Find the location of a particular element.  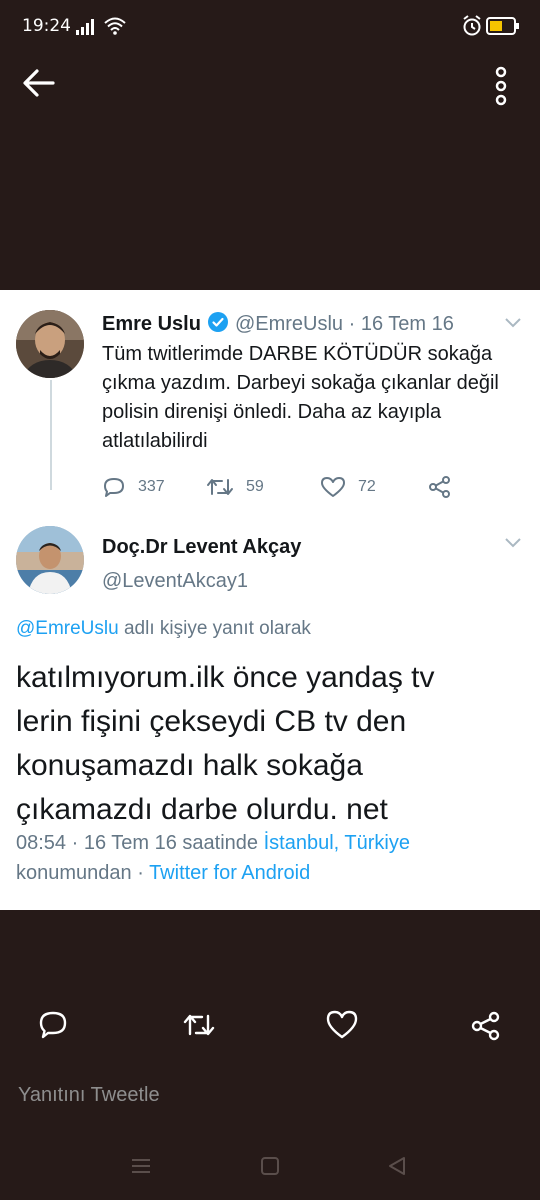

top-bar is located at coordinates (270, 86).